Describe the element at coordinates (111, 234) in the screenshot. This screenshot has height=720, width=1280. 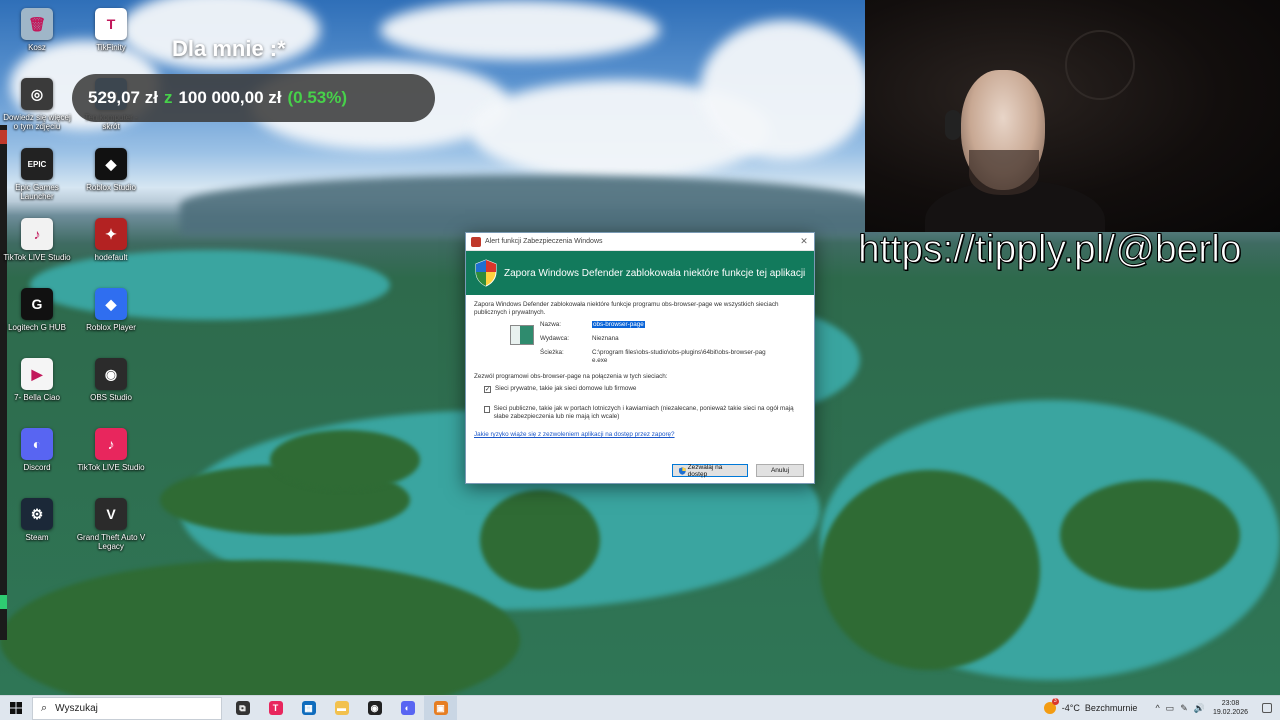
I see `hodefault-icon: ✦` at that location.